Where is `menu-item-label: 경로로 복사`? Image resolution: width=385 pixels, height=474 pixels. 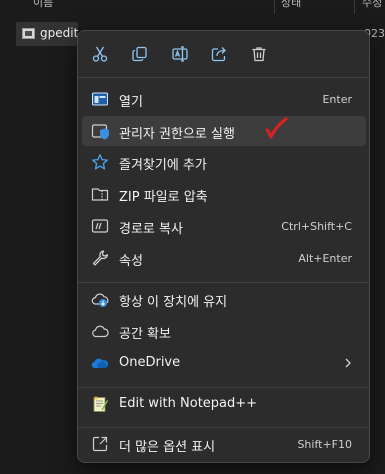
menu-item-label: 경로로 복사 is located at coordinates (151, 229).